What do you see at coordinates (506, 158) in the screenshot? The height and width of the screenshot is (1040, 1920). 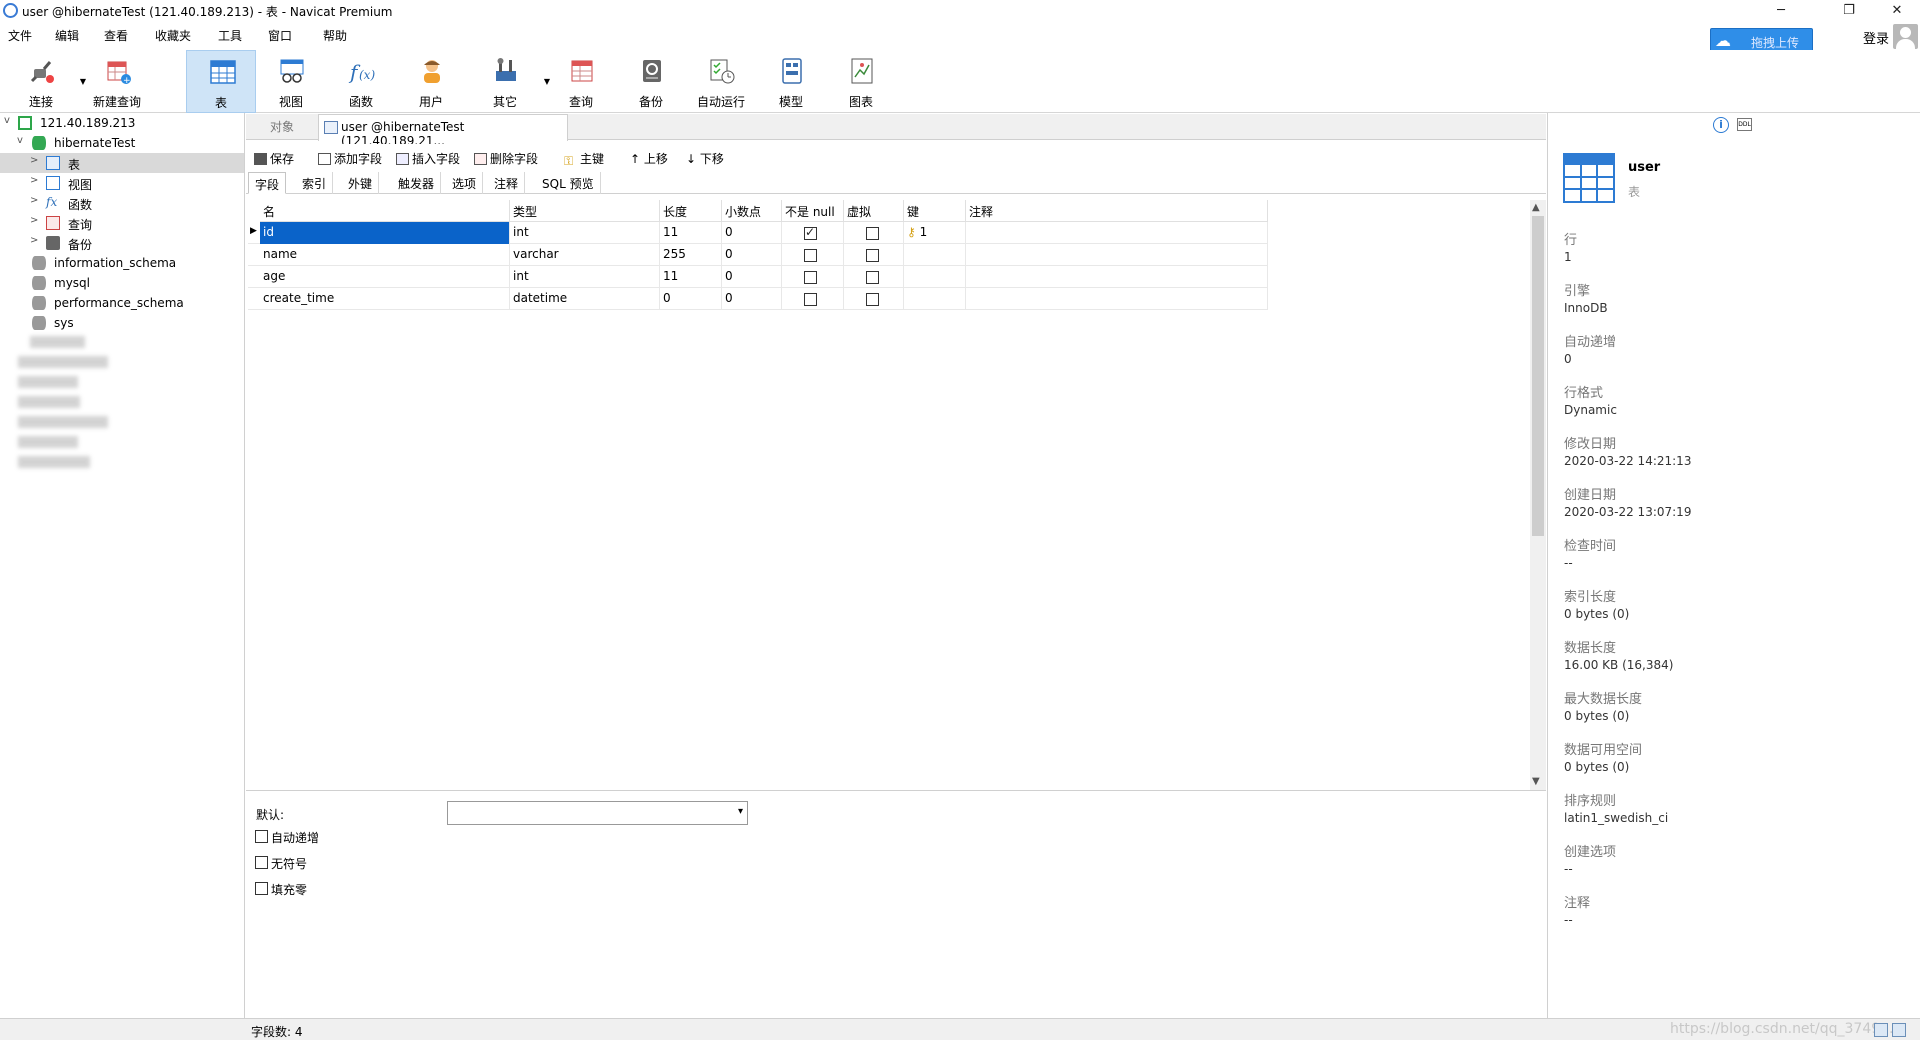 I see `delete-field-button: 删除字段` at bounding box center [506, 158].